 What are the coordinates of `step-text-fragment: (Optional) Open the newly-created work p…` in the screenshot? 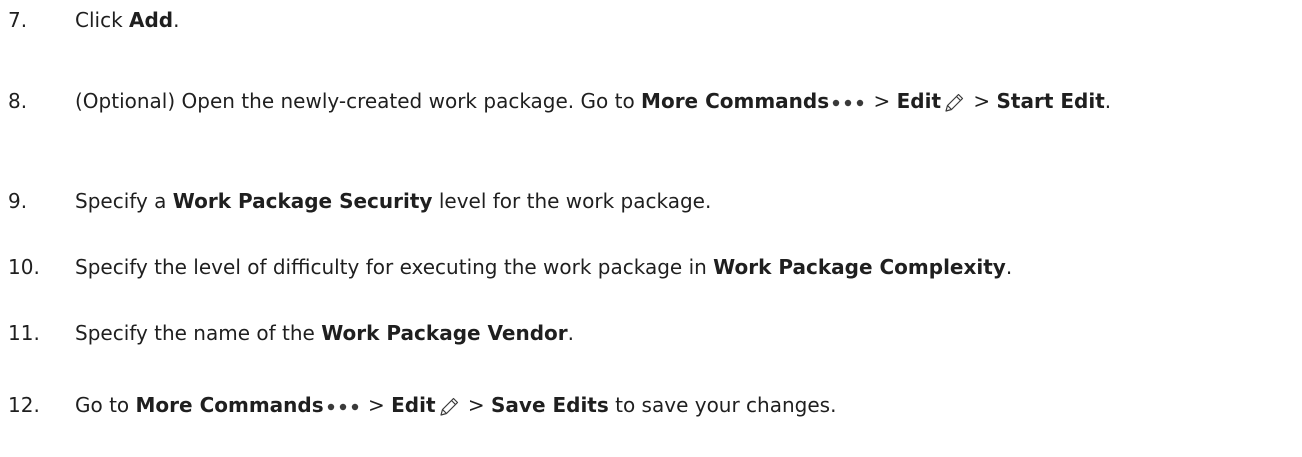 It's located at (358, 101).